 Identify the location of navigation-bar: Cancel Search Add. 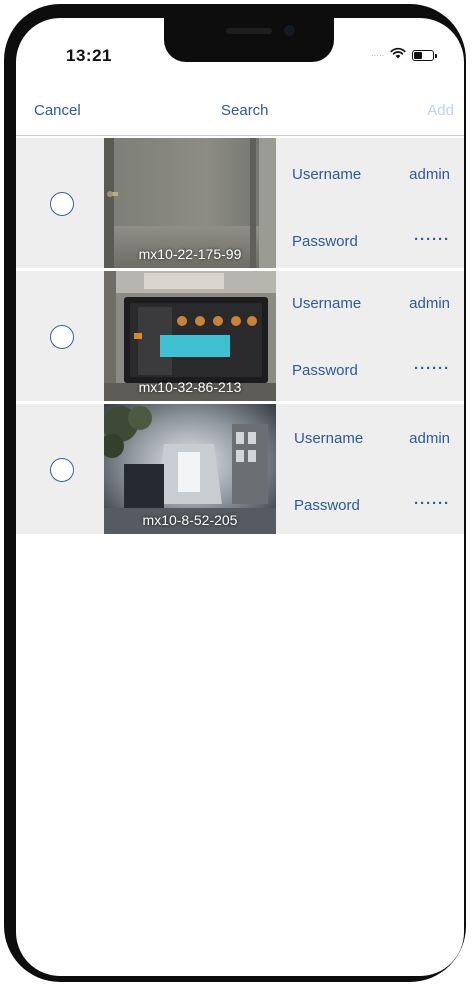
(240, 112).